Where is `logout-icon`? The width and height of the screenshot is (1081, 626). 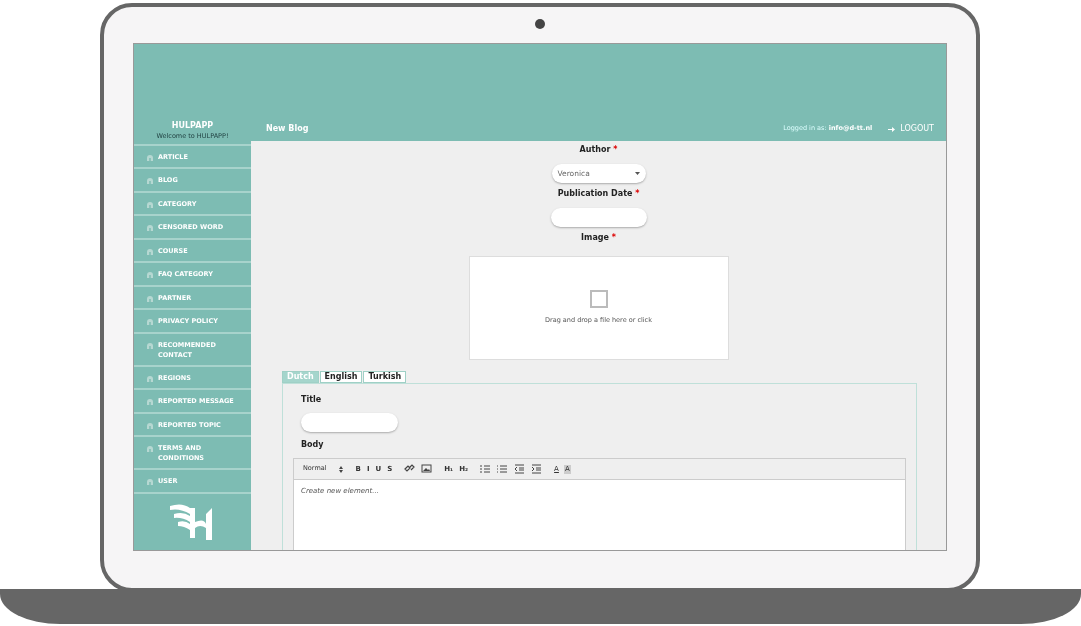
logout-icon is located at coordinates (892, 129).